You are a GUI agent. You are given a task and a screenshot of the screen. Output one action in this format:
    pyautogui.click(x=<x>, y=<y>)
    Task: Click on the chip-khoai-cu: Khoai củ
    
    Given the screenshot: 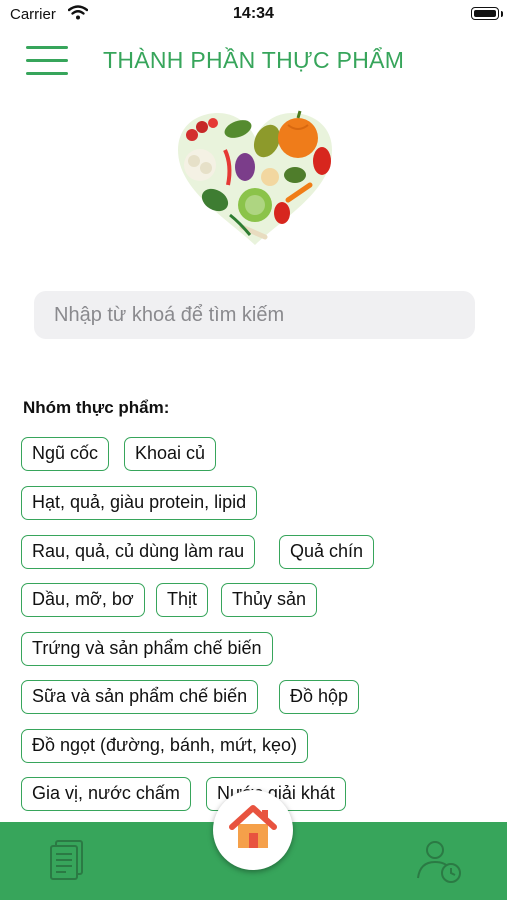 What is the action you would take?
    pyautogui.click(x=170, y=454)
    